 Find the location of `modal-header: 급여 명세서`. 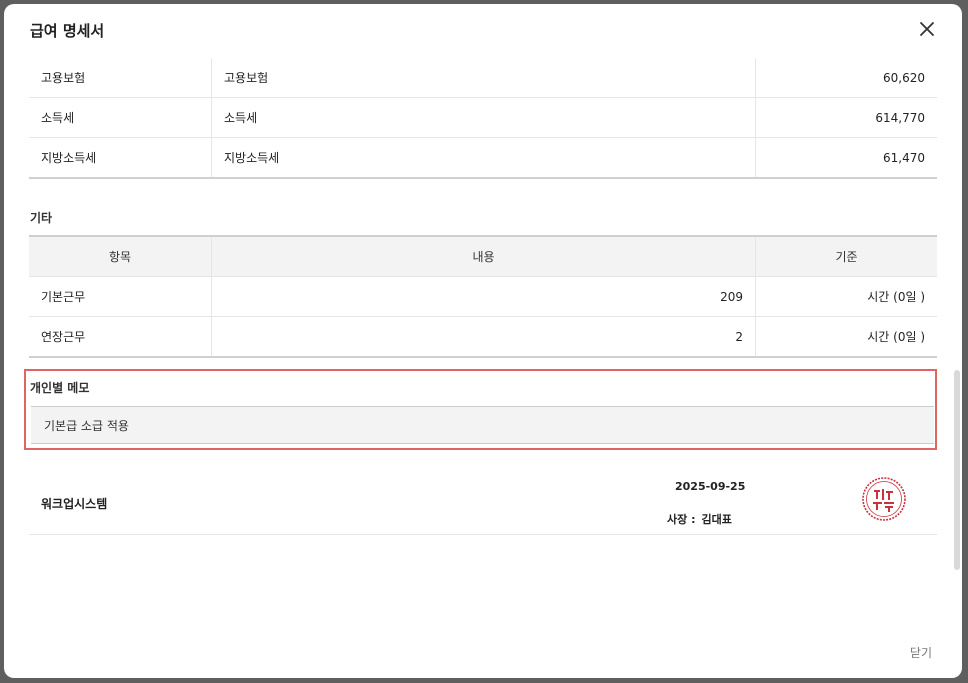

modal-header: 급여 명세서 is located at coordinates (483, 31).